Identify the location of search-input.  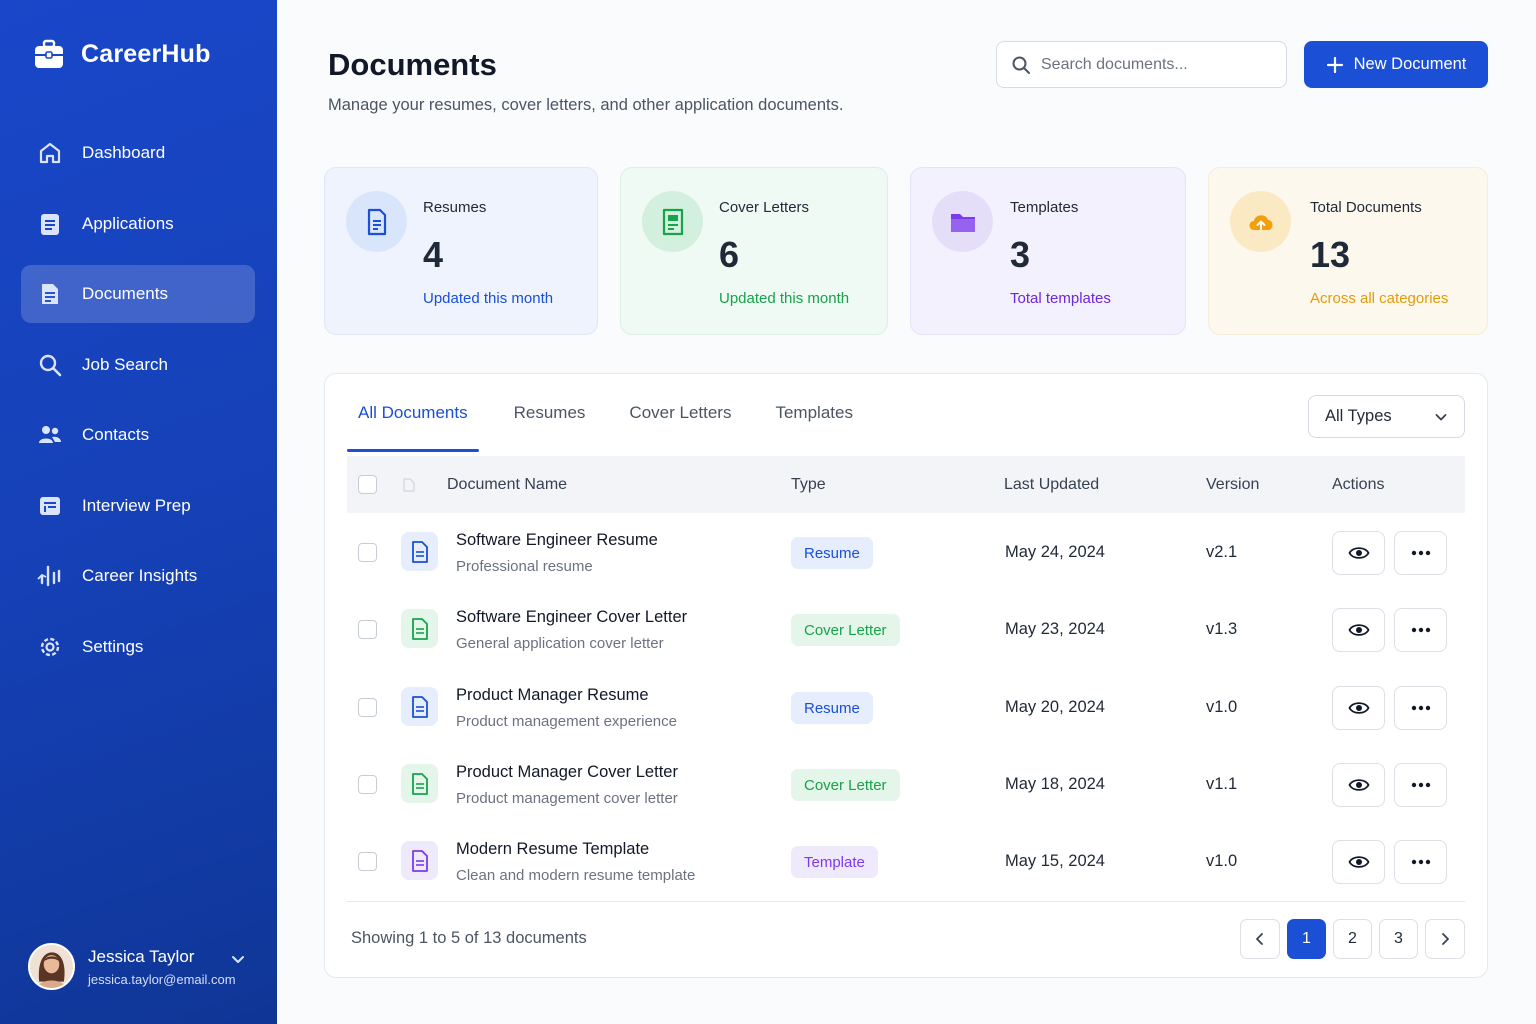
(1151, 64).